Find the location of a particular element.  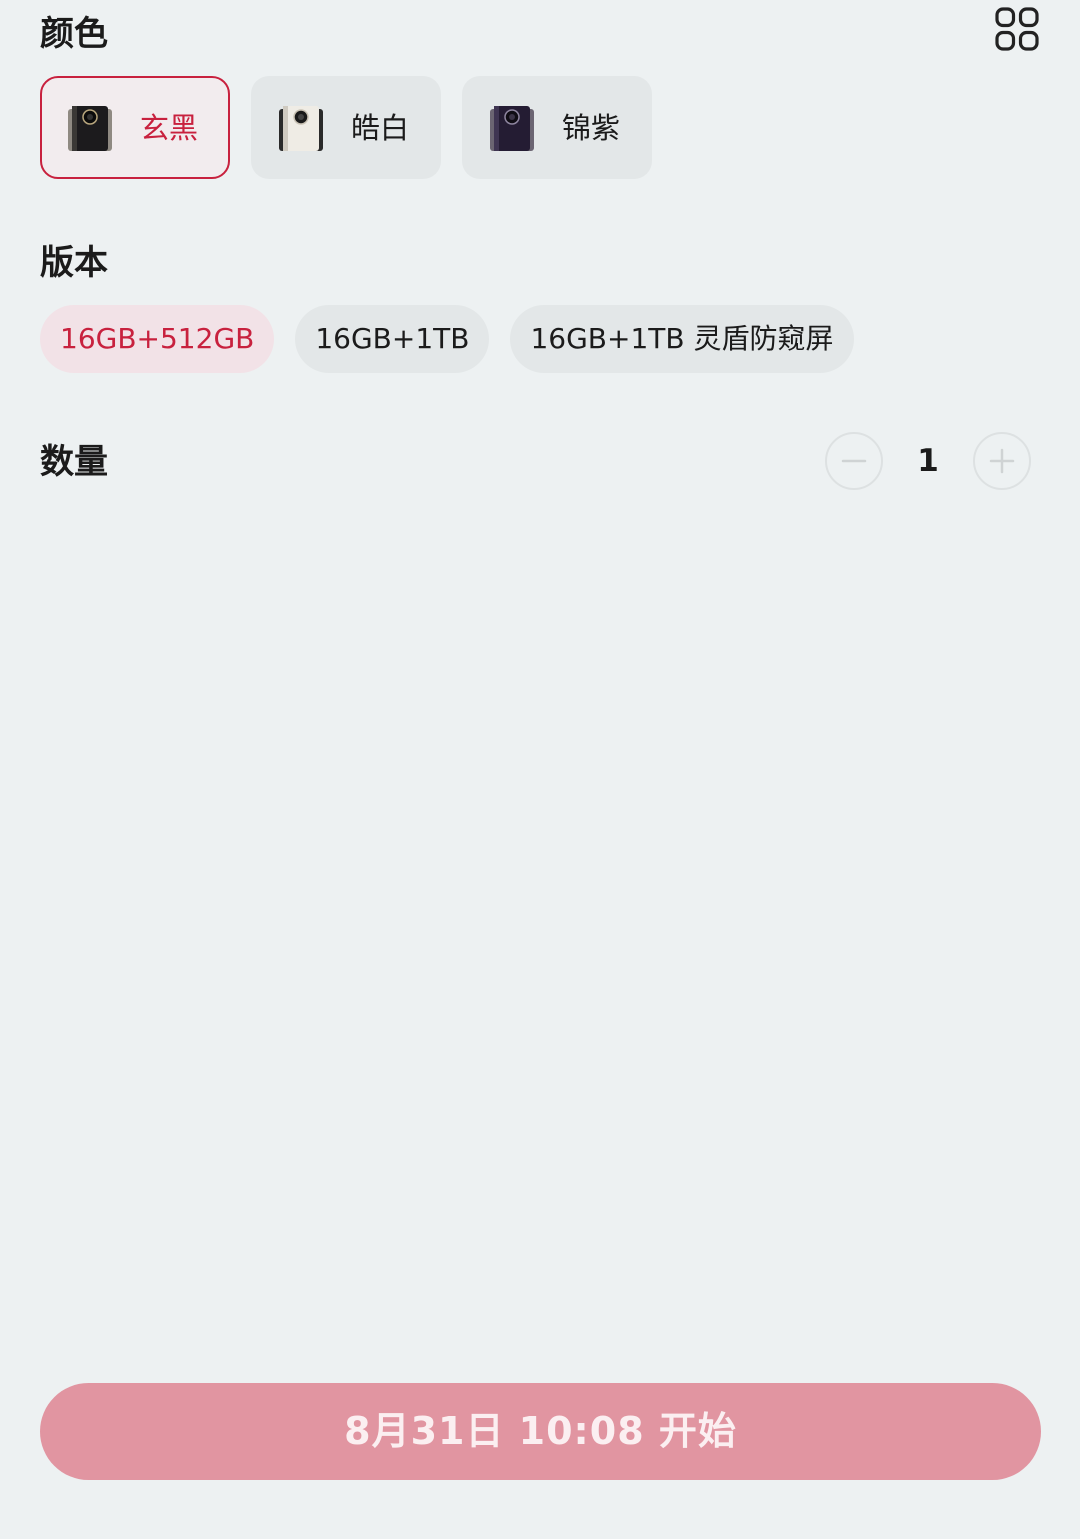

phone-purple-thumbnail is located at coordinates (512, 128).